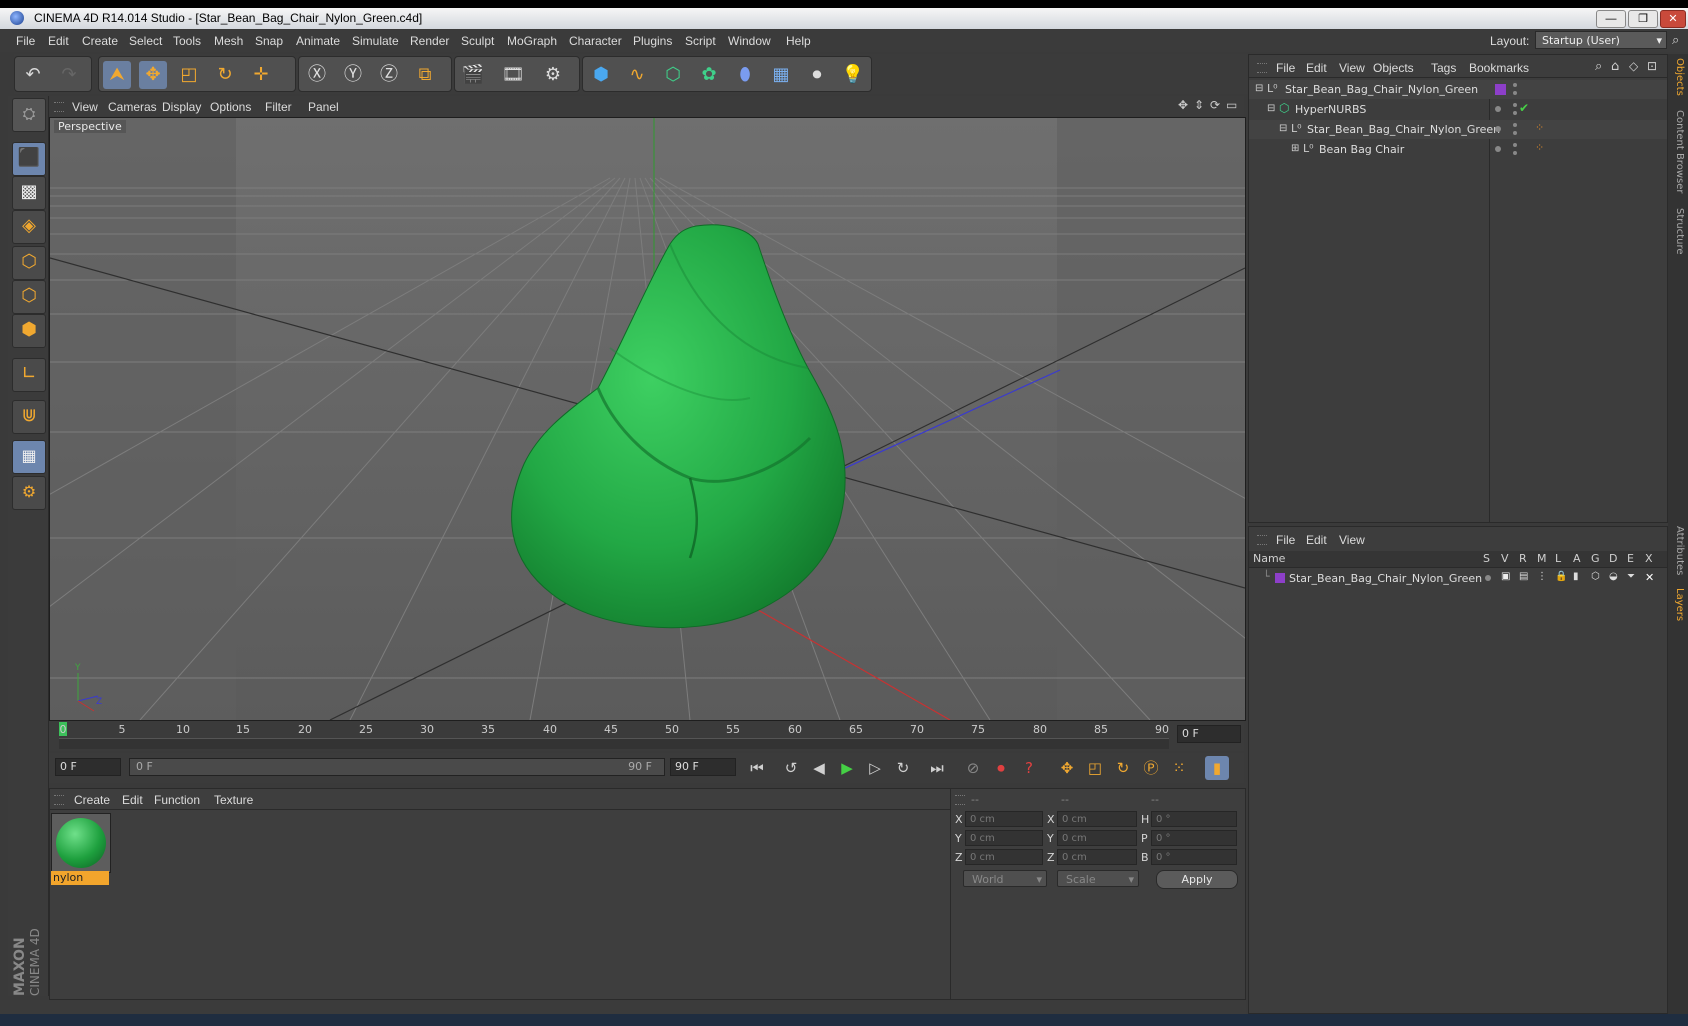 This screenshot has width=1688, height=1026. What do you see at coordinates (757, 768) in the screenshot?
I see `go-to-start-button: ⏮` at bounding box center [757, 768].